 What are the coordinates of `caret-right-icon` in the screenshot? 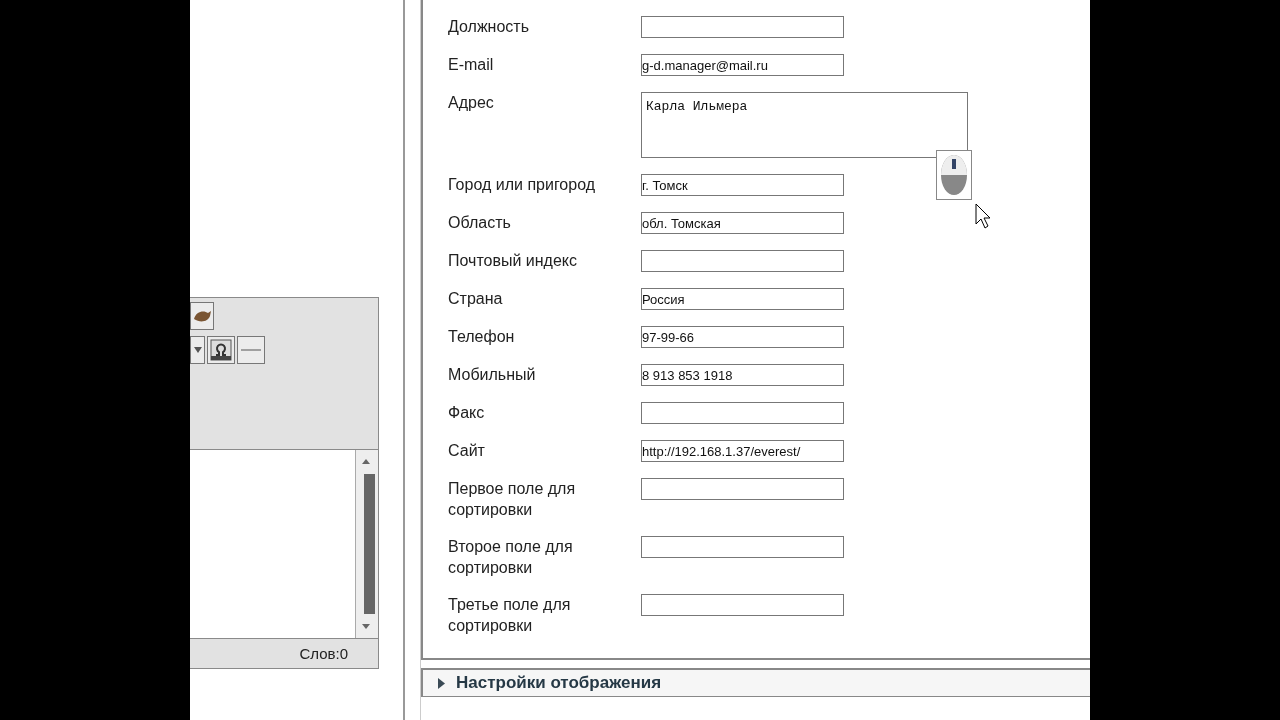 It's located at (441, 683).